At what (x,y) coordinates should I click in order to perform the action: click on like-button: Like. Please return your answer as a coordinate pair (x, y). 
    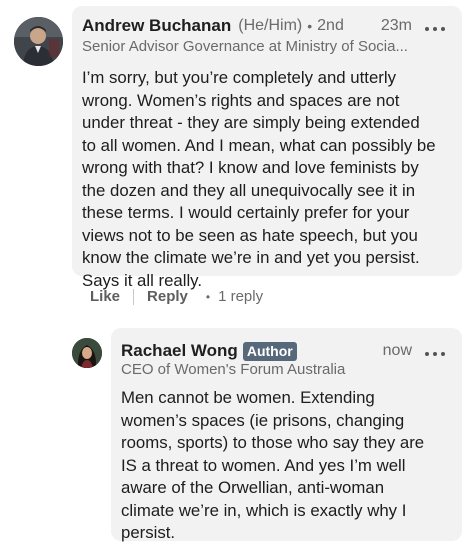
    Looking at the image, I should click on (105, 296).